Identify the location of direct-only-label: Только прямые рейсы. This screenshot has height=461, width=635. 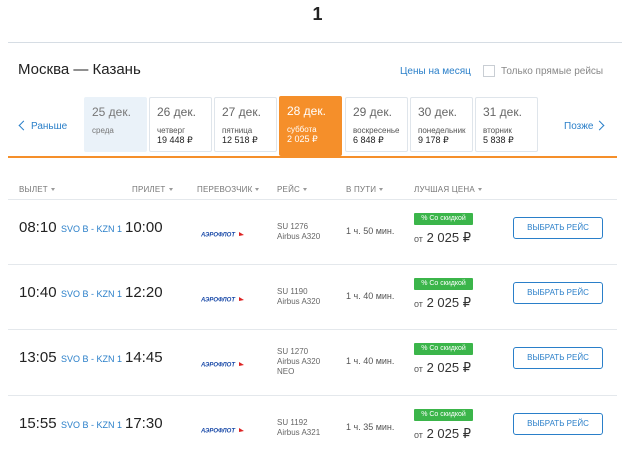
(552, 71).